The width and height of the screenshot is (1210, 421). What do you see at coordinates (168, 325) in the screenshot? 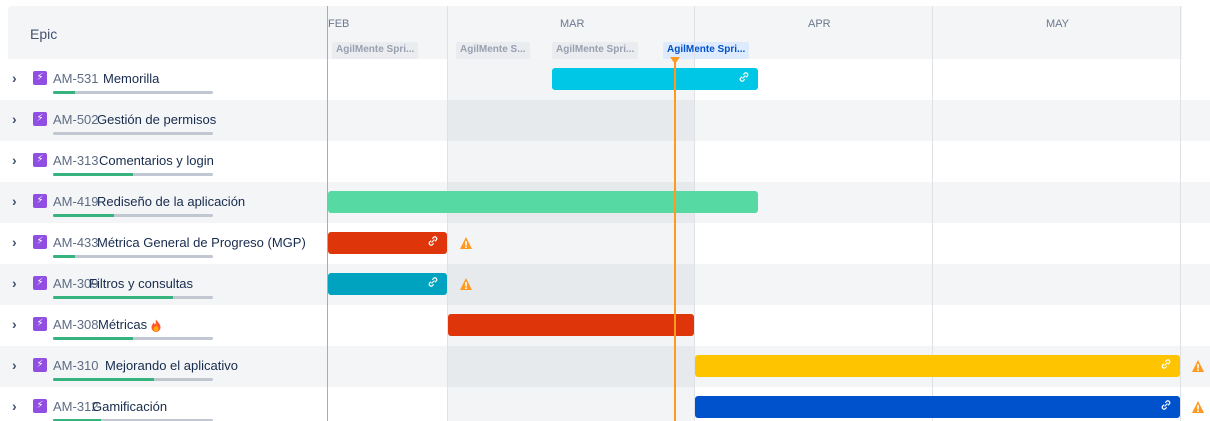
I see `epic-row-left: › ⚡ AM-308 Métricas` at bounding box center [168, 325].